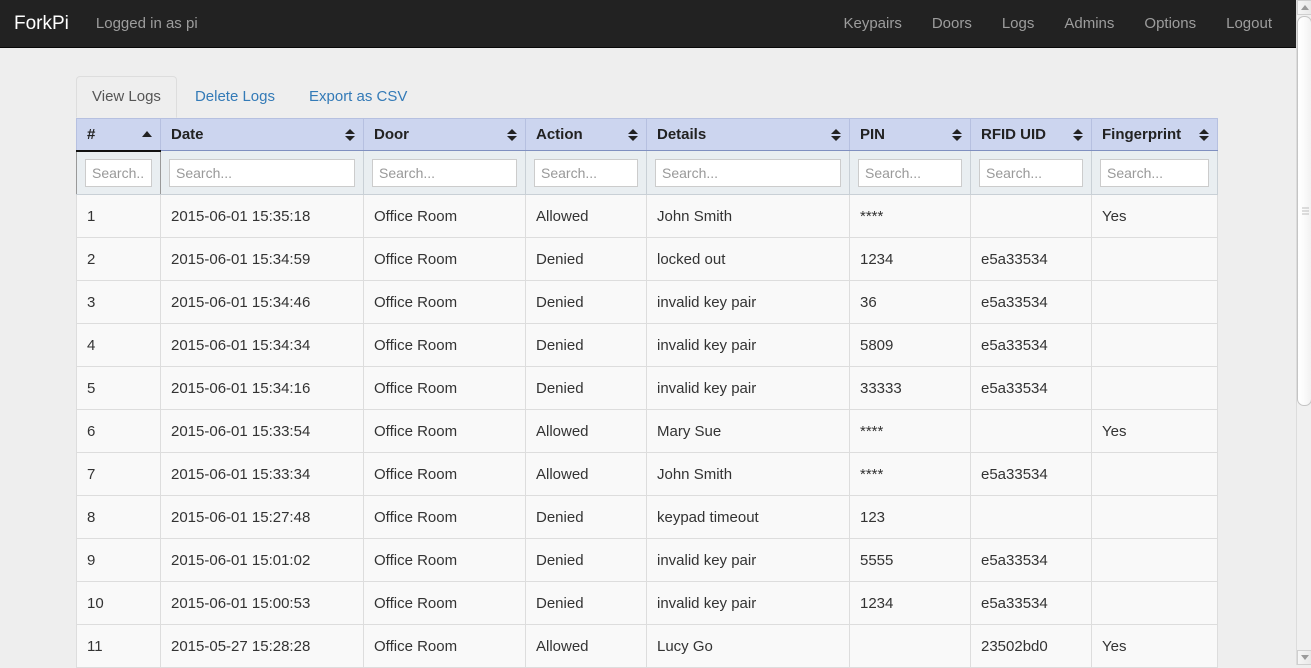 This screenshot has width=1311, height=668. Describe the element at coordinates (147, 134) in the screenshot. I see `sort-ascending-icon` at that location.